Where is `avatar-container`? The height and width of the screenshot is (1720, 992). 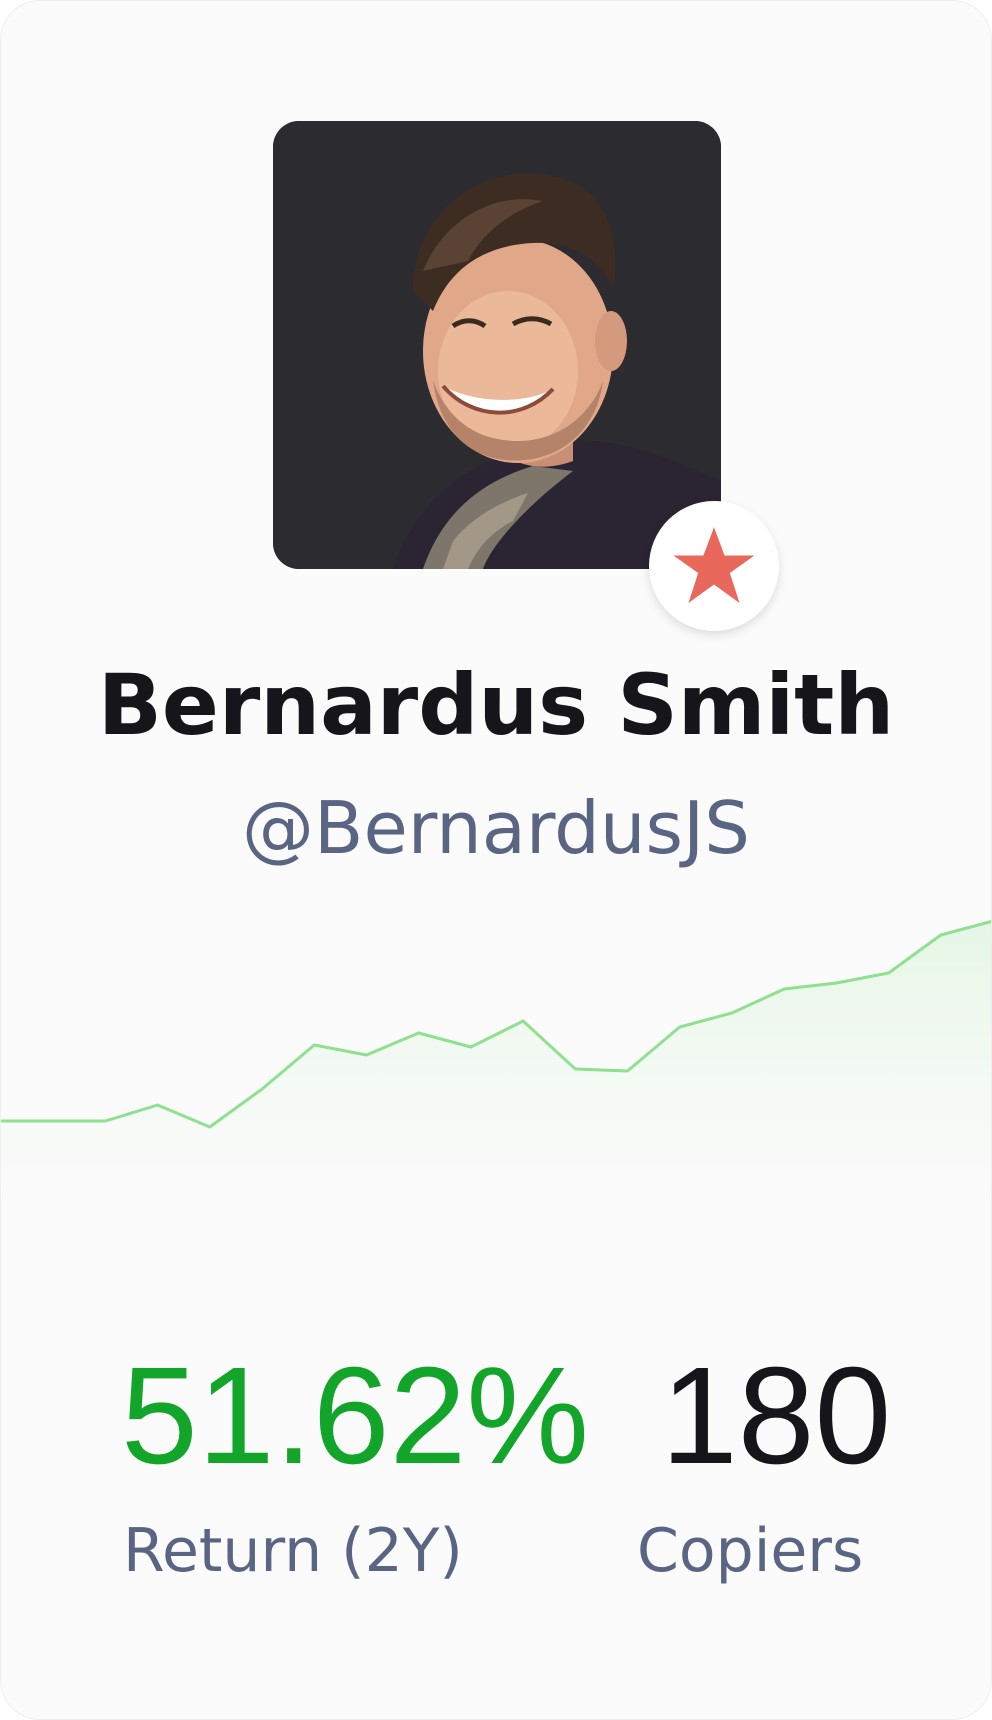 avatar-container is located at coordinates (497, 345).